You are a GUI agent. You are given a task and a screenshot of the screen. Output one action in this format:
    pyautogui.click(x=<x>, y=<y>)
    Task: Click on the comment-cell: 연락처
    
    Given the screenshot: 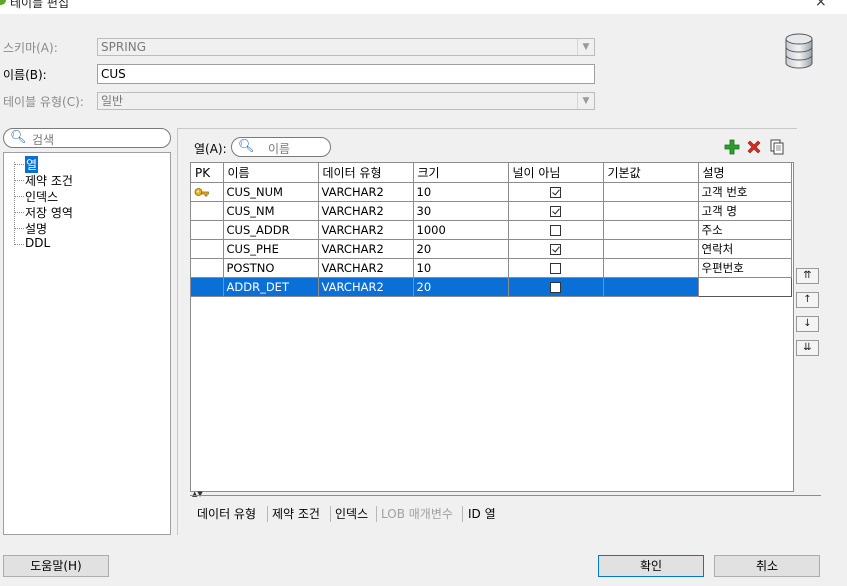 What is the action you would take?
    pyautogui.click(x=745, y=249)
    